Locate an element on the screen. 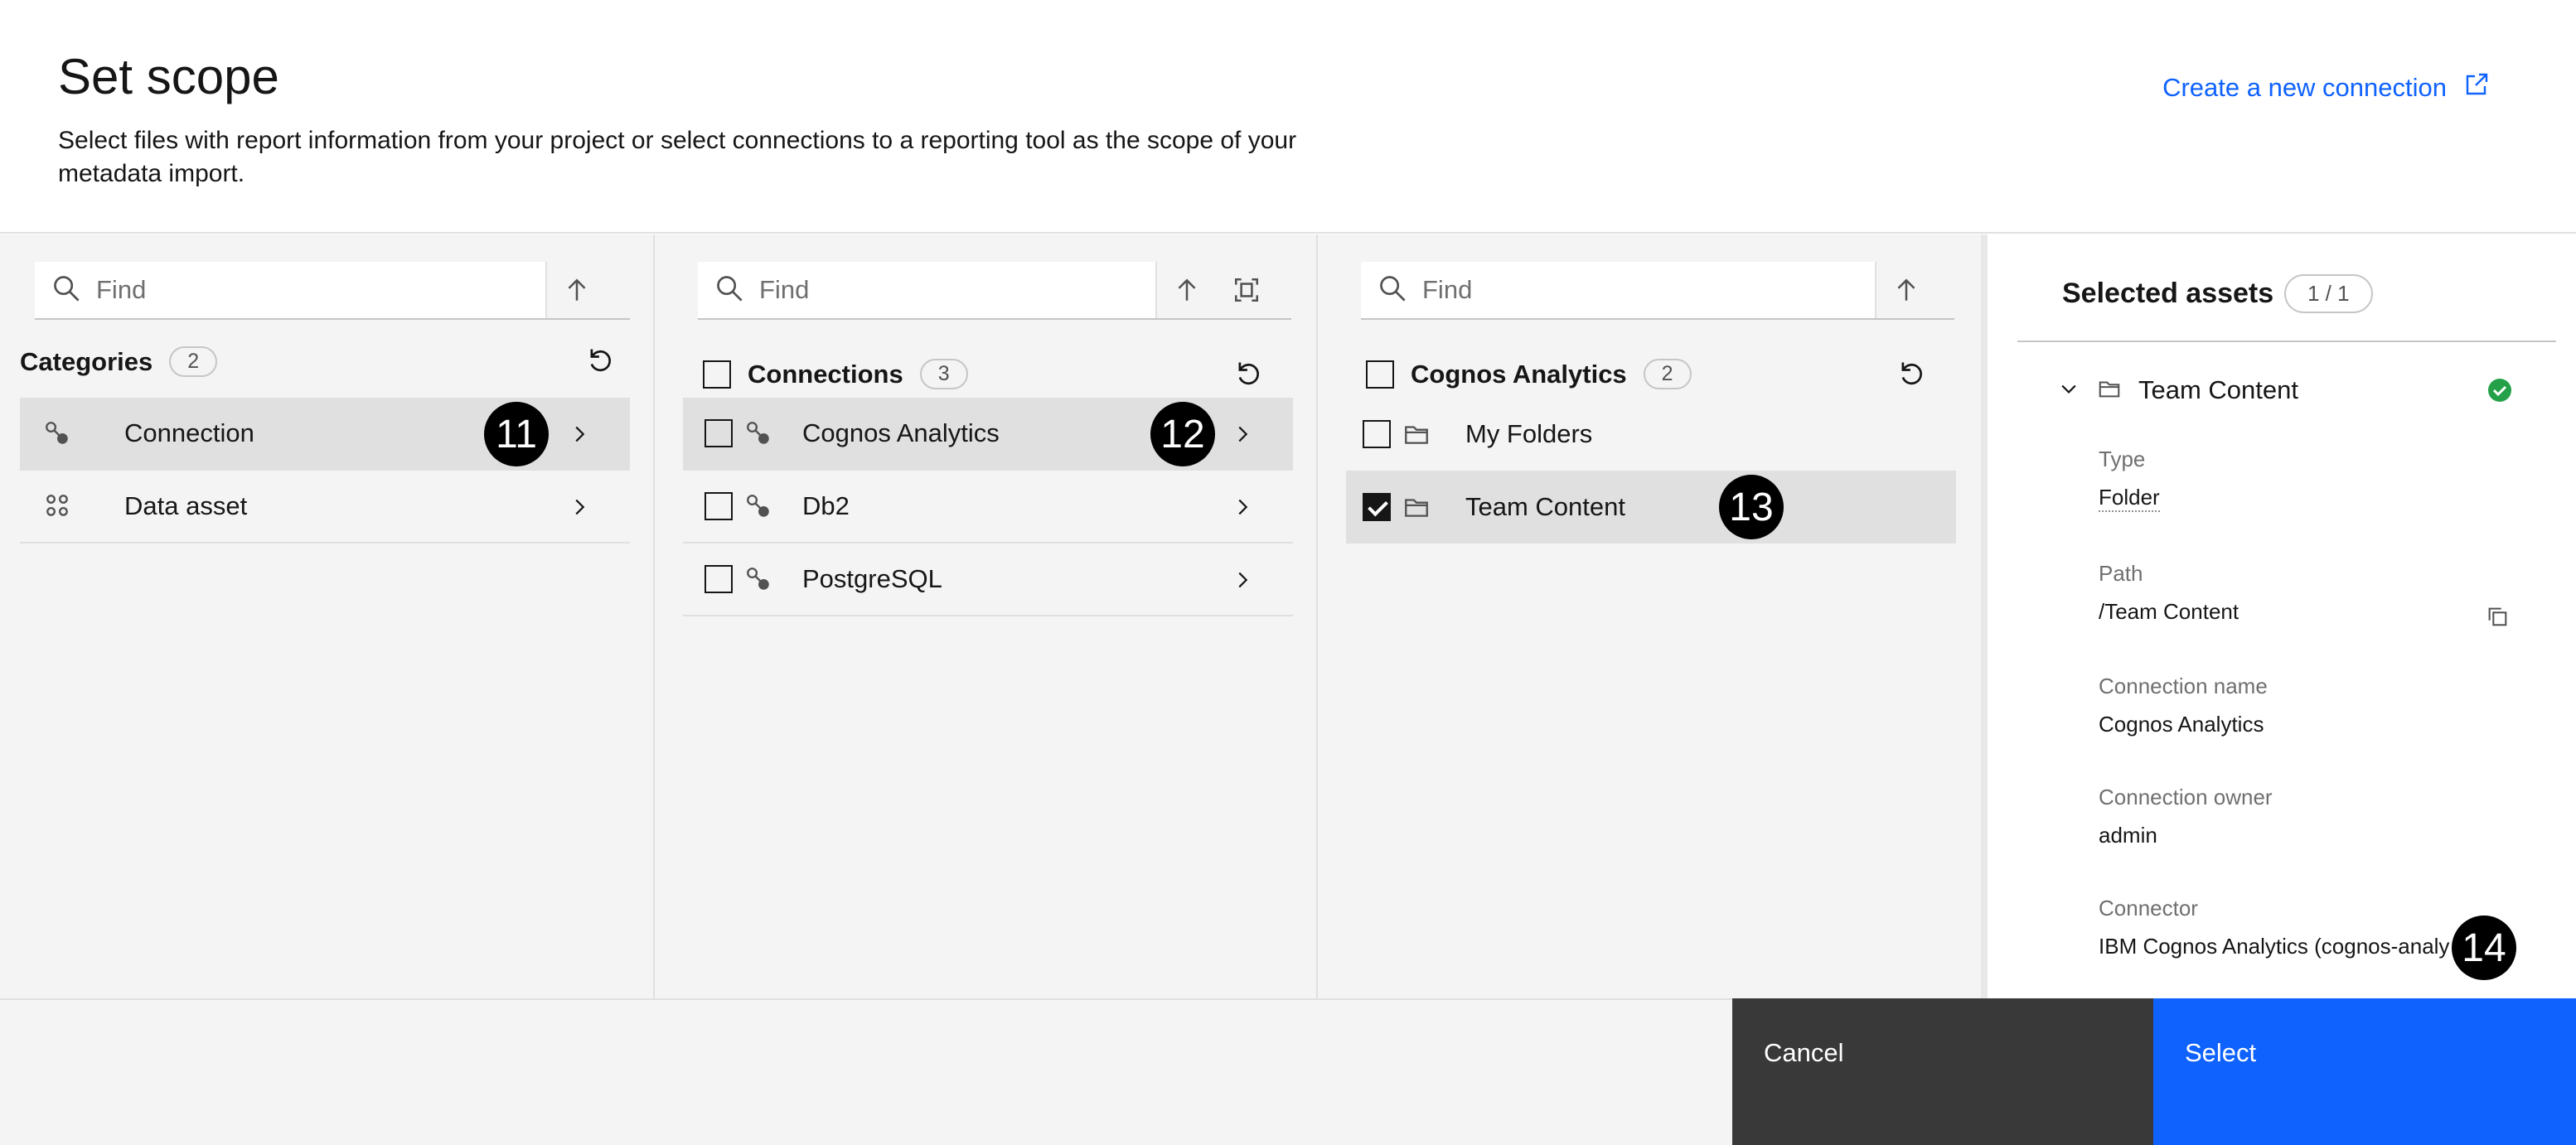 The image size is (2576, 1145). page-title: Set scope is located at coordinates (168, 76).